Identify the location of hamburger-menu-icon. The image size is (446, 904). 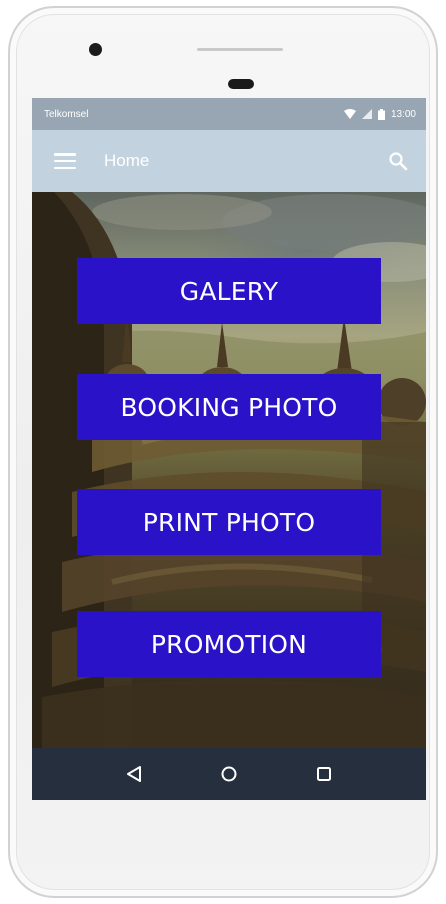
(65, 161).